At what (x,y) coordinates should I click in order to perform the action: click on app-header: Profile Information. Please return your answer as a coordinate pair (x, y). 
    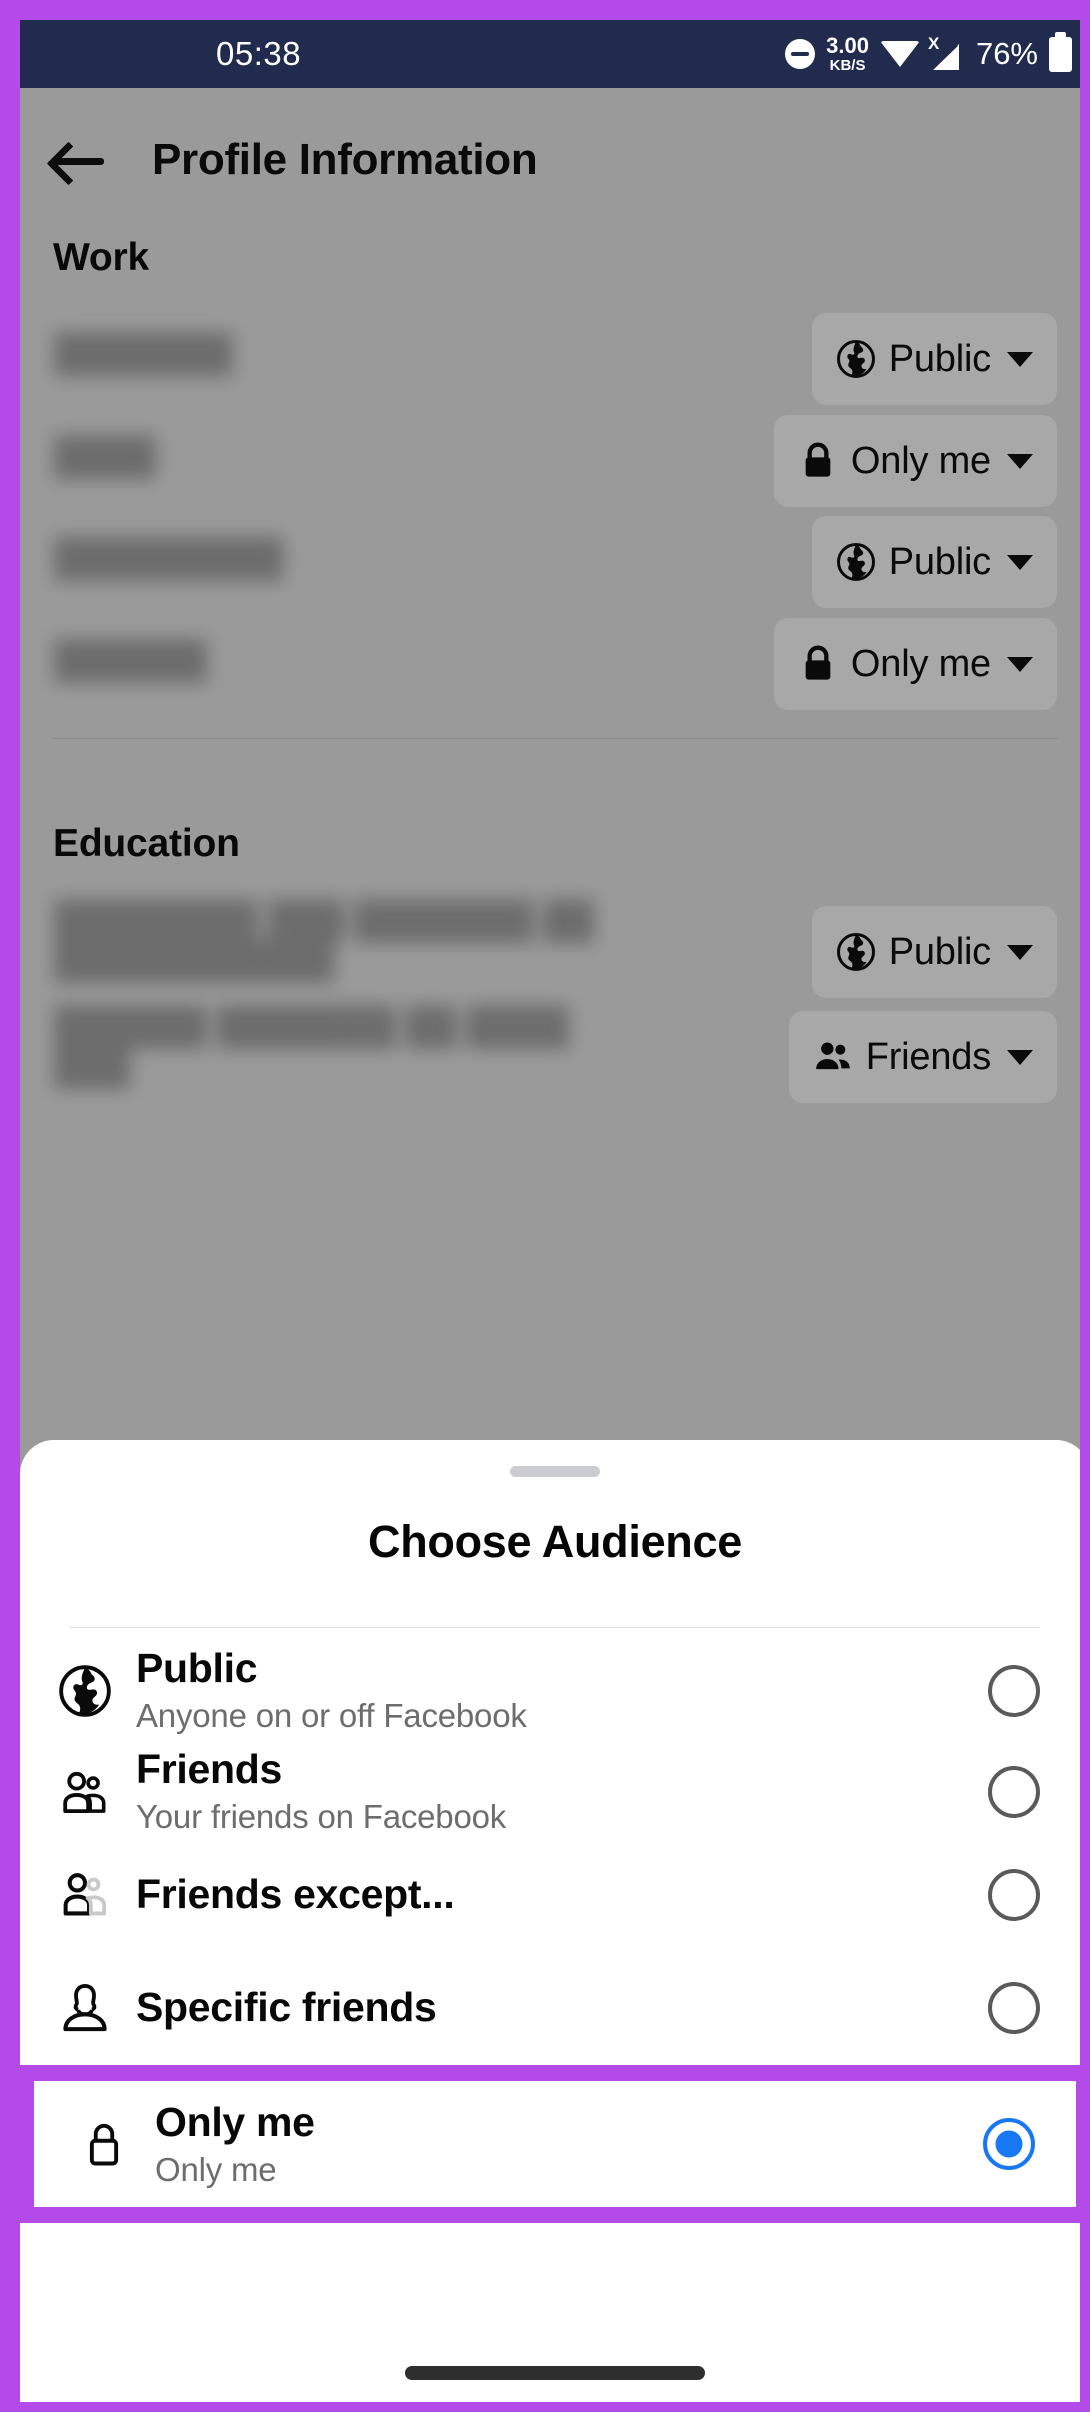
    Looking at the image, I should click on (550, 160).